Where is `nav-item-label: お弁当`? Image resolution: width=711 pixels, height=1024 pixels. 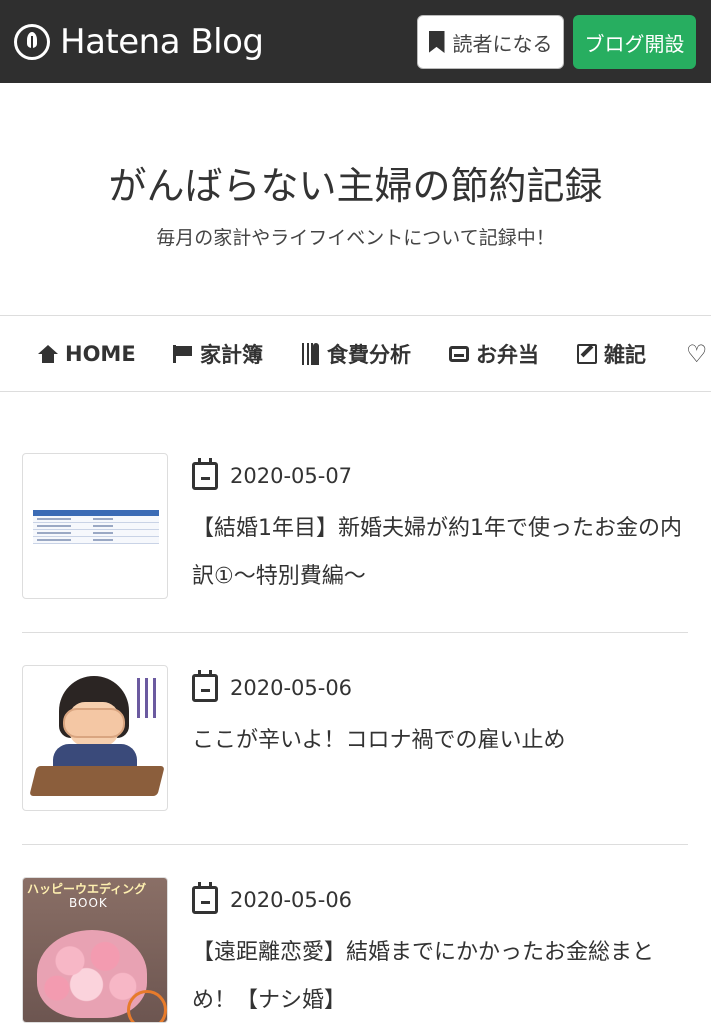 nav-item-label: お弁当 is located at coordinates (507, 355).